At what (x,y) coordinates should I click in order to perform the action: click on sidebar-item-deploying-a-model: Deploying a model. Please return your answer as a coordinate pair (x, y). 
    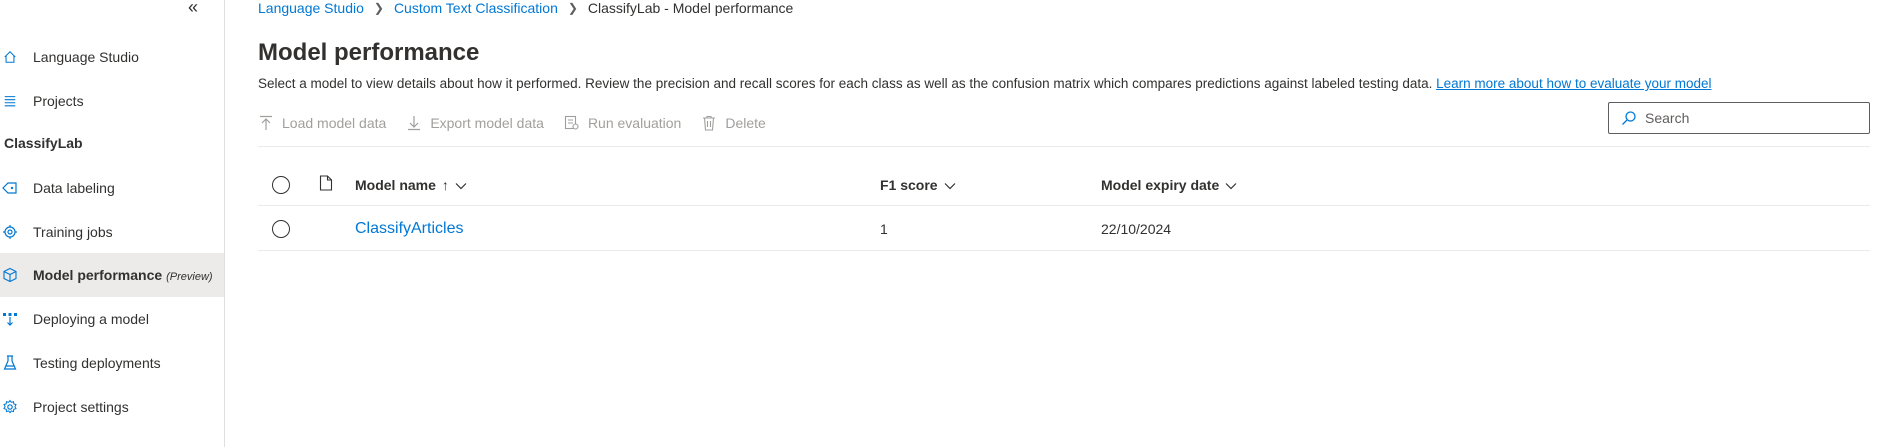
    Looking at the image, I should click on (112, 319).